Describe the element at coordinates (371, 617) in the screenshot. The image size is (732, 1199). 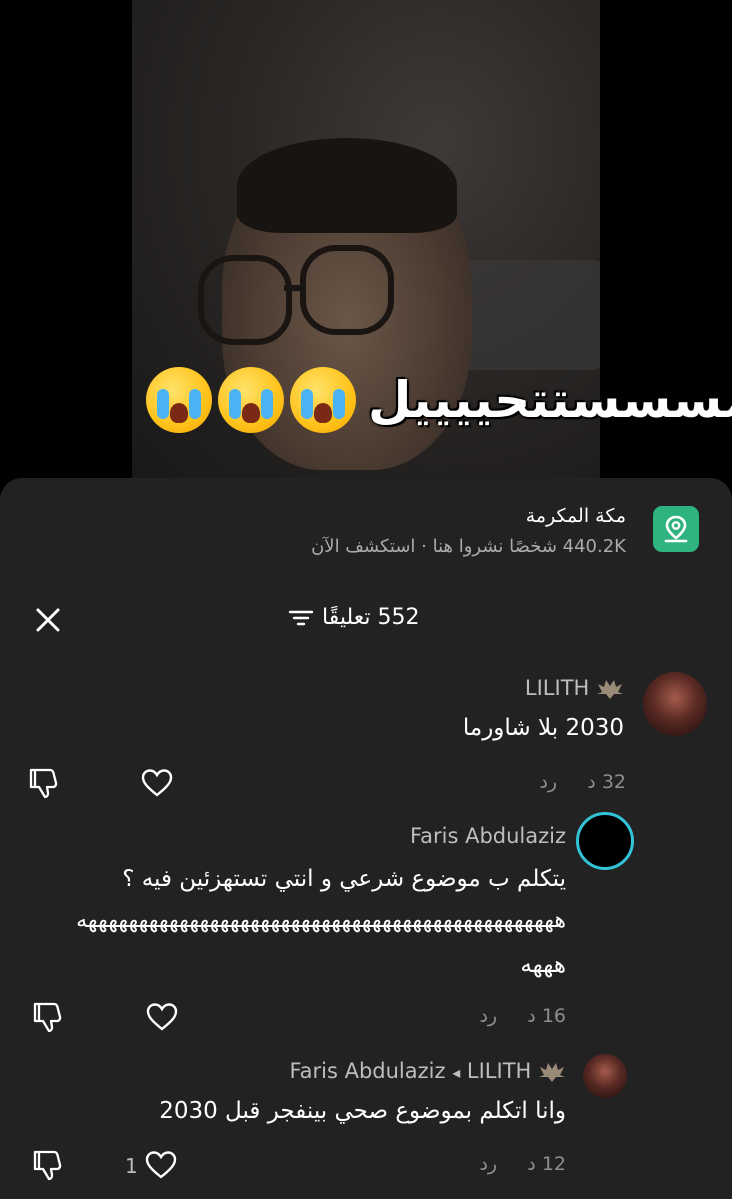
I see `comments-count: 552 تعليقًا` at that location.